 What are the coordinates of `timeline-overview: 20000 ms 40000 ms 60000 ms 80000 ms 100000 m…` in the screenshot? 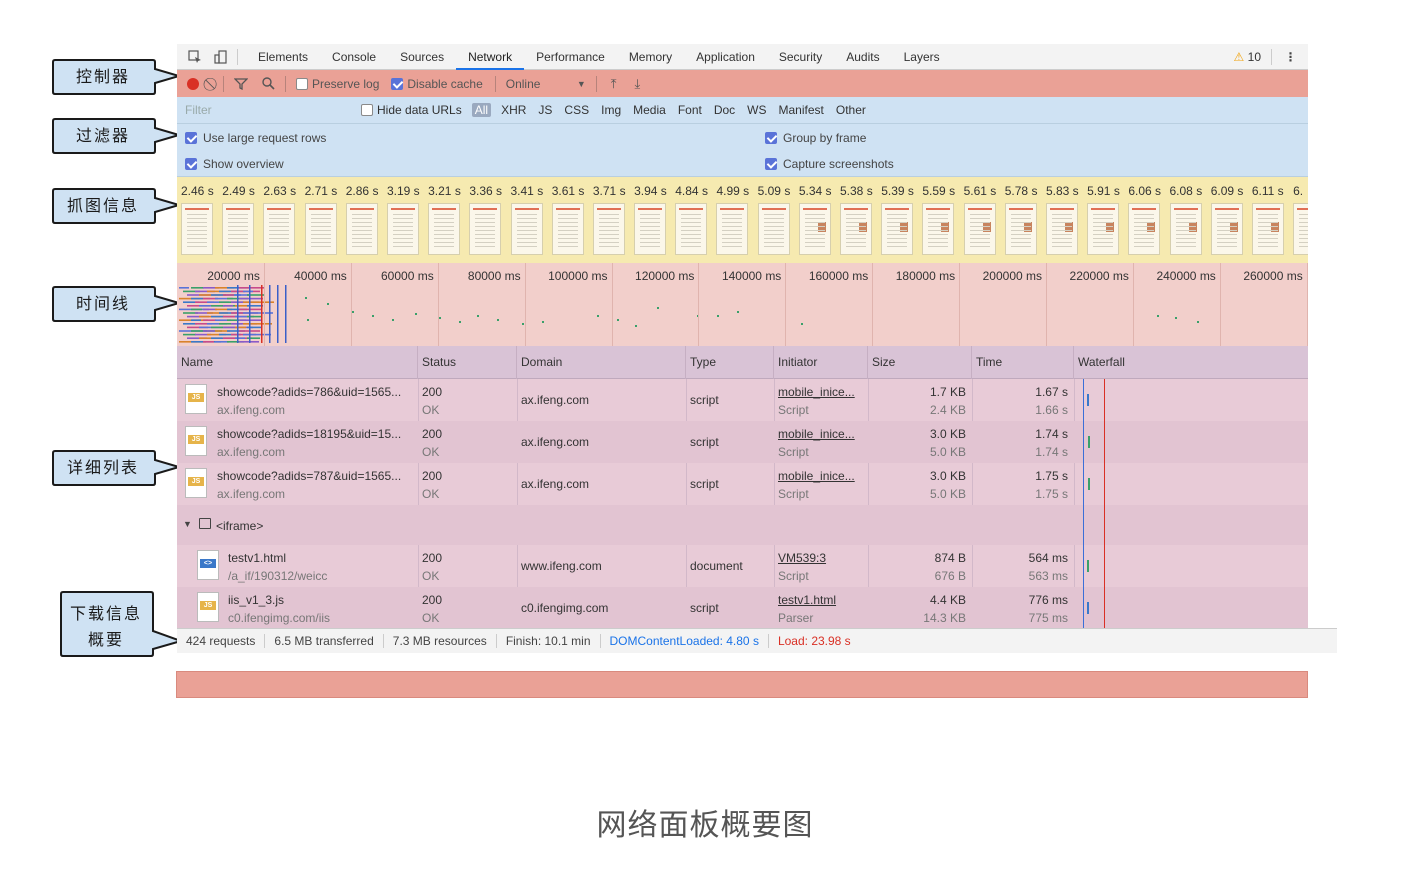 It's located at (742, 304).